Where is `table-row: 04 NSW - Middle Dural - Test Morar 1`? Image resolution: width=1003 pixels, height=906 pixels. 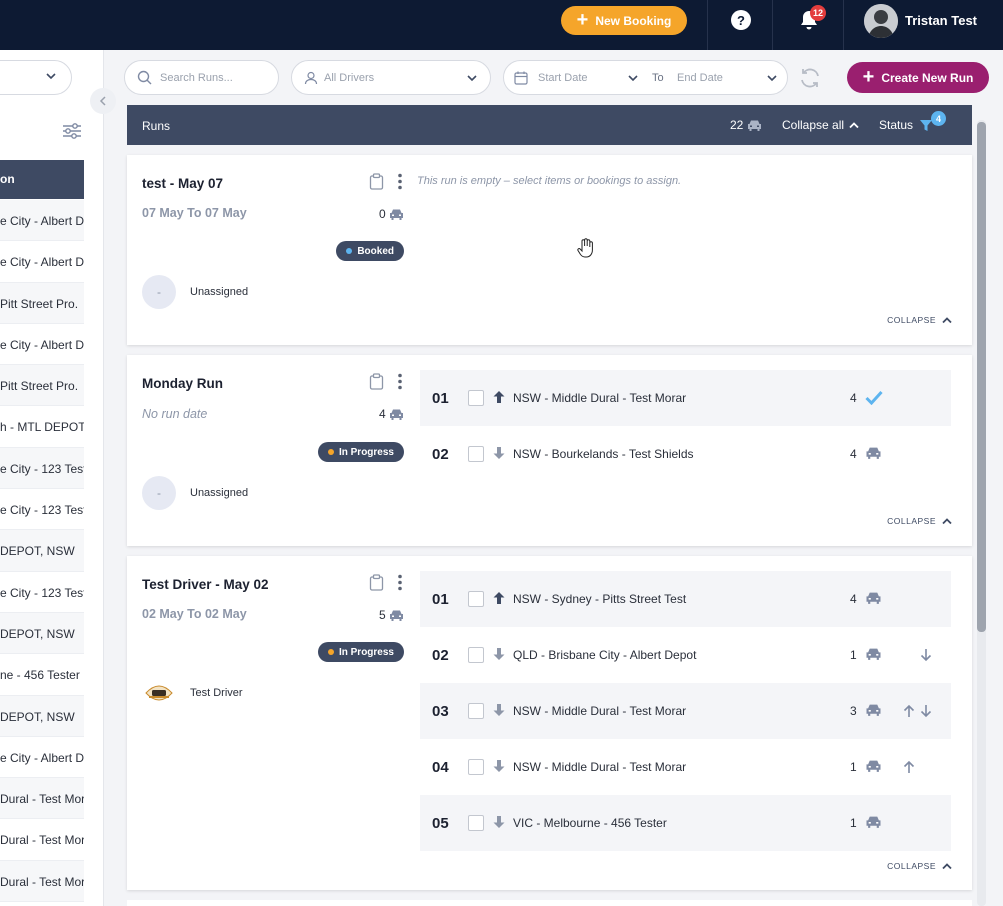
table-row: 04 NSW - Middle Dural - Test Morar 1 is located at coordinates (685, 767).